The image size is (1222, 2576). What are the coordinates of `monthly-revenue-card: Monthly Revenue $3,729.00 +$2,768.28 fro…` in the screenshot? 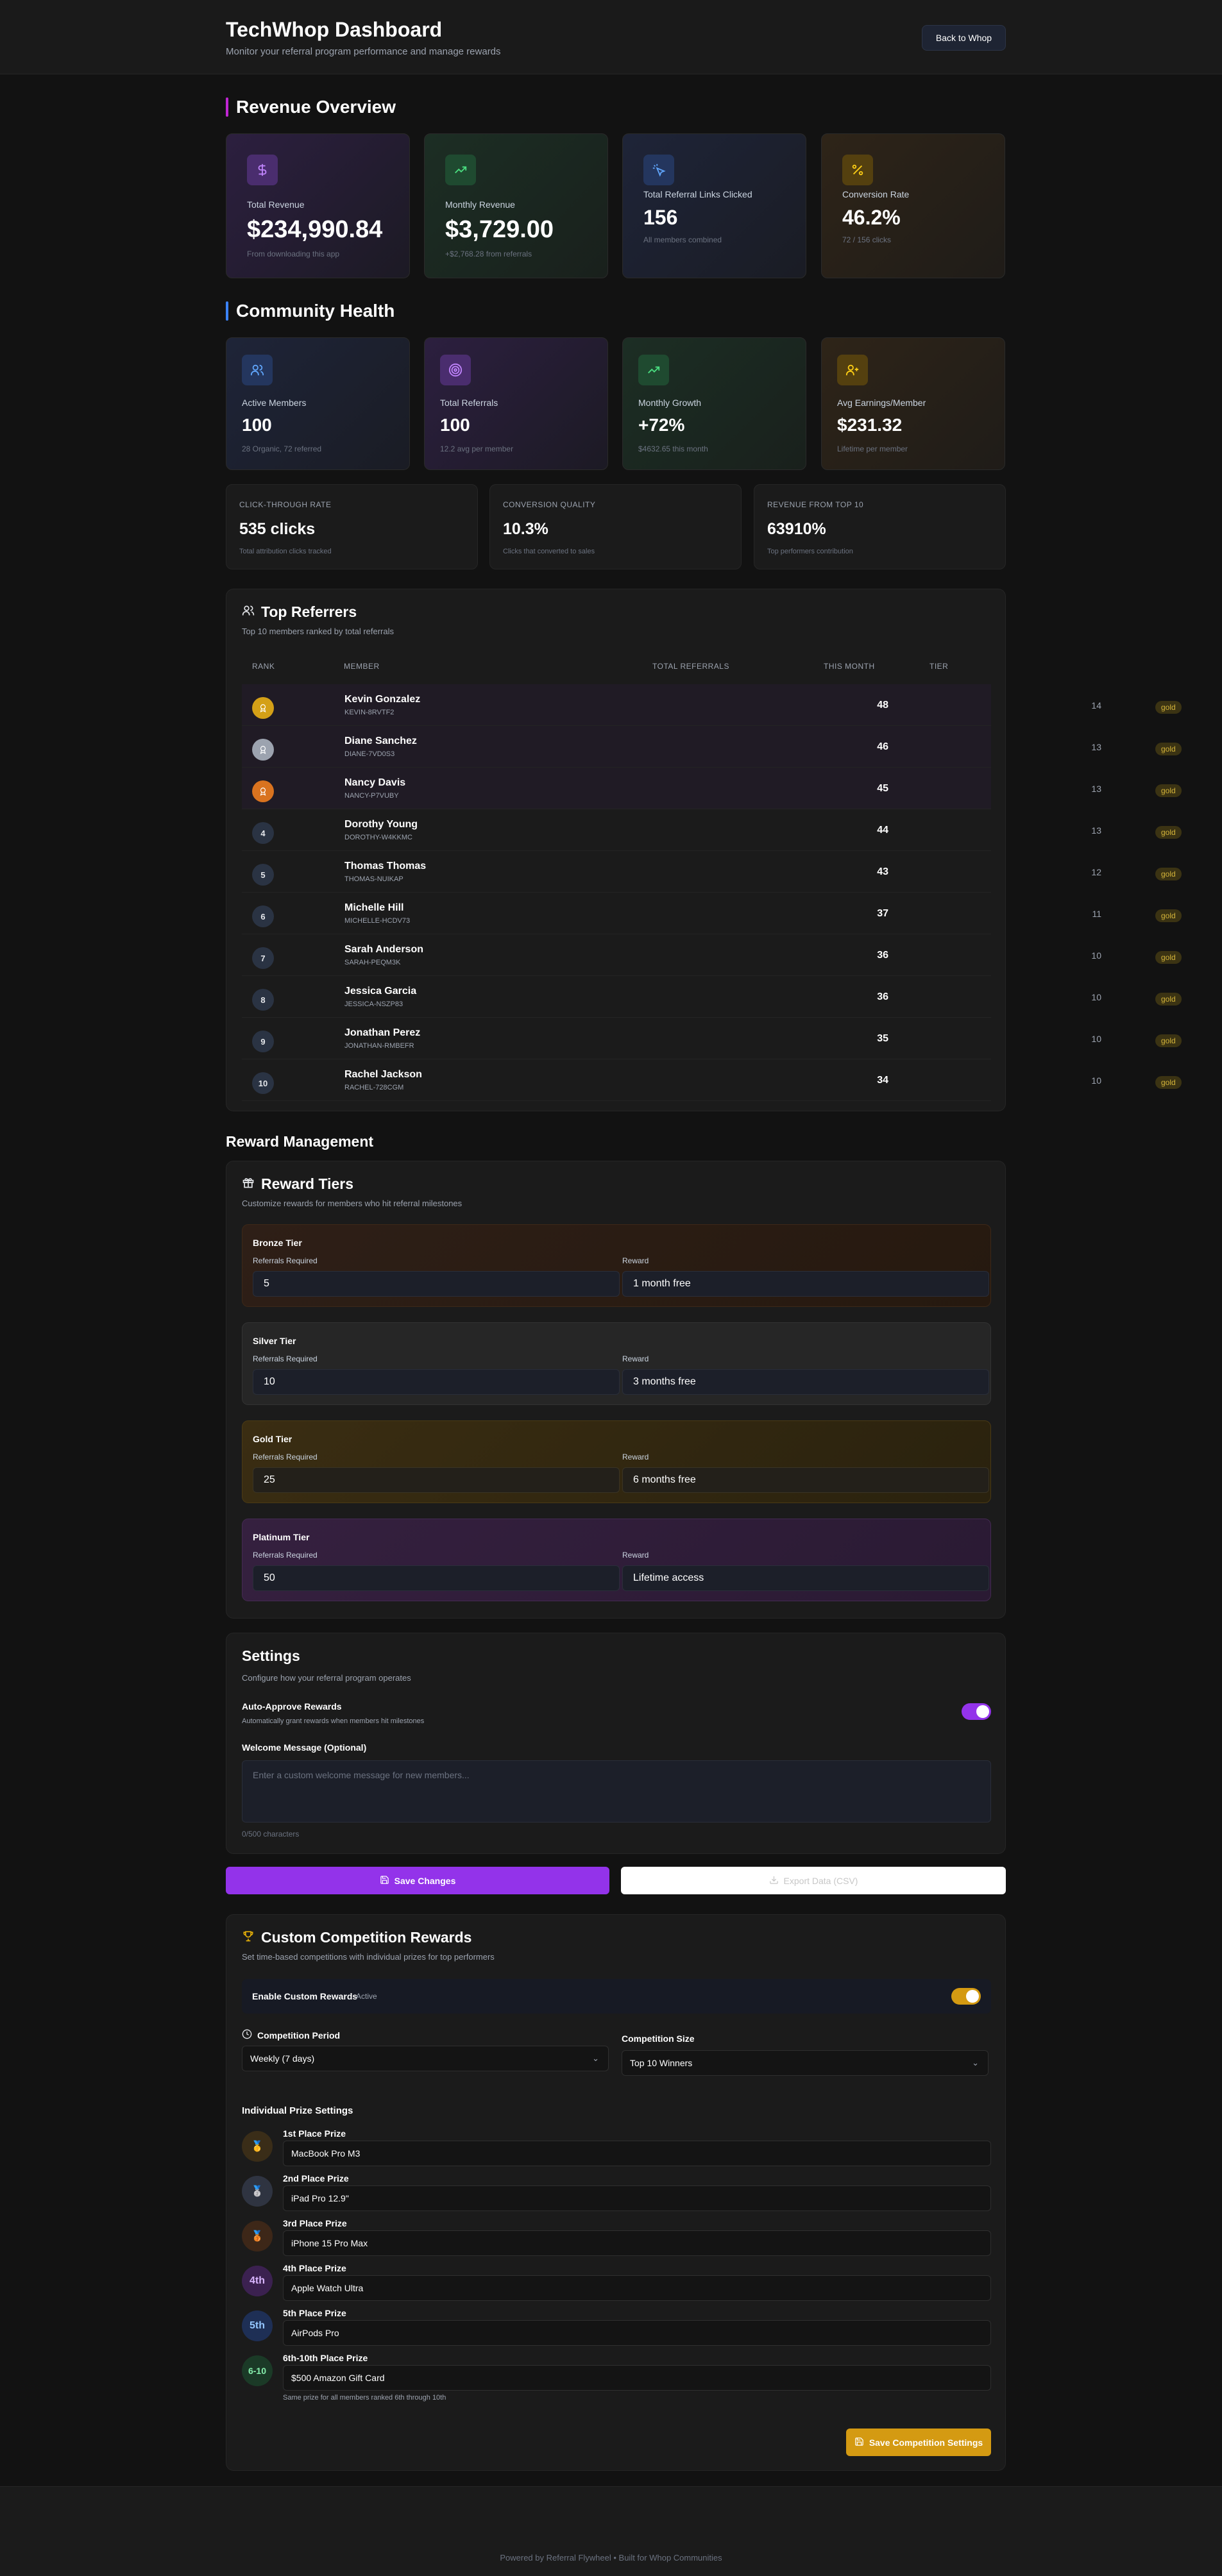 It's located at (516, 205).